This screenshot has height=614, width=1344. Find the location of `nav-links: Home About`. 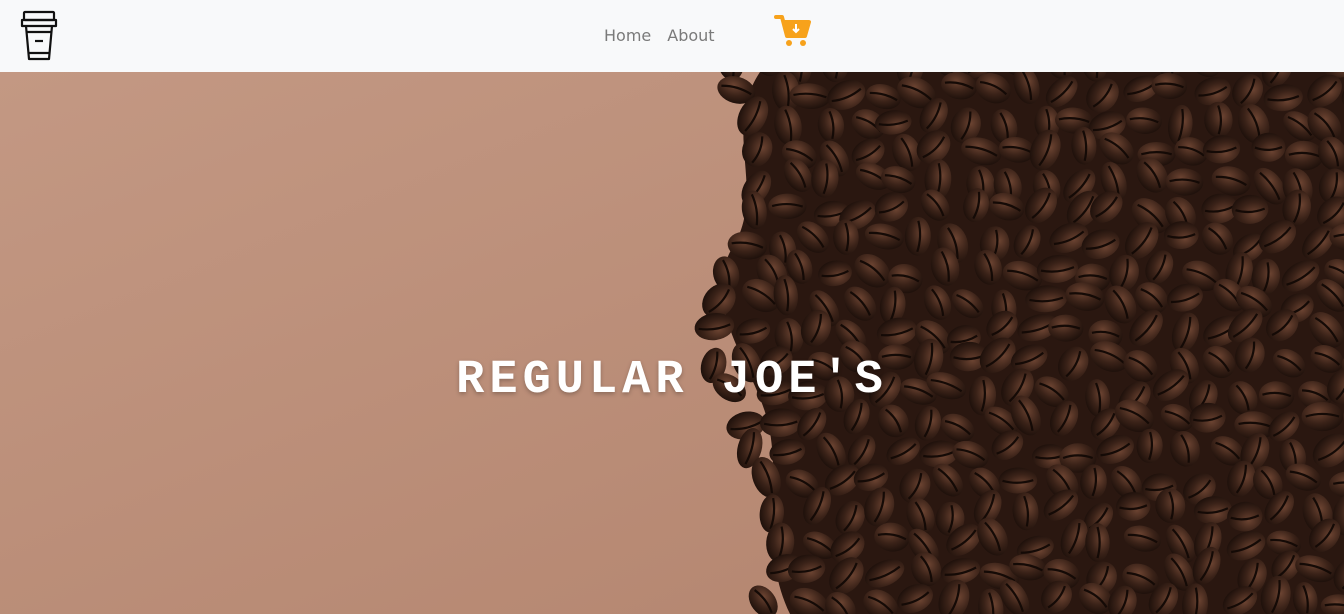

nav-links: Home About is located at coordinates (659, 35).